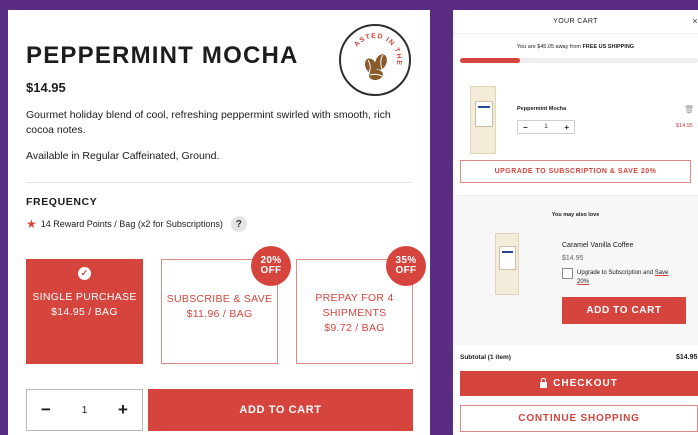  I want to click on add-to-cart-button: ADD TO CART, so click(280, 410).